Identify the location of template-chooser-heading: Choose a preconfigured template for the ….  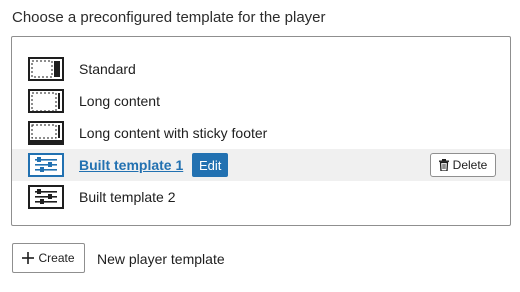
(169, 17).